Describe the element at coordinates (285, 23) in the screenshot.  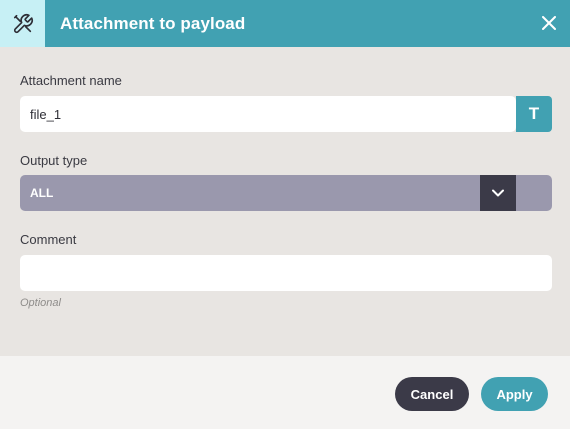
I see `dialog-header: Attachment to payload` at that location.